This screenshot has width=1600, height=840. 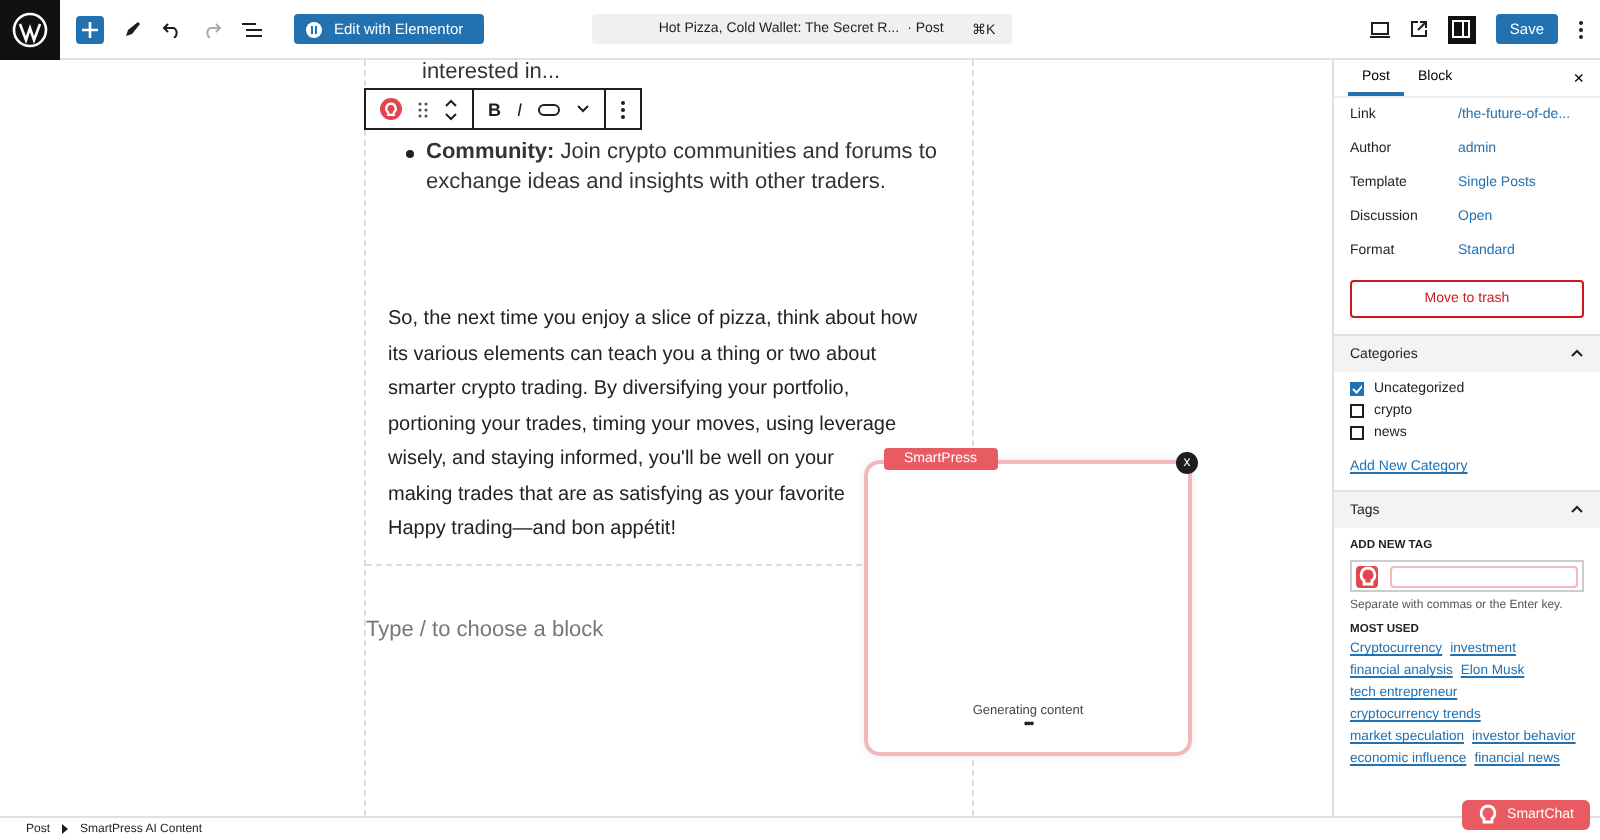 I want to click on bold-button: B, so click(x=494, y=109).